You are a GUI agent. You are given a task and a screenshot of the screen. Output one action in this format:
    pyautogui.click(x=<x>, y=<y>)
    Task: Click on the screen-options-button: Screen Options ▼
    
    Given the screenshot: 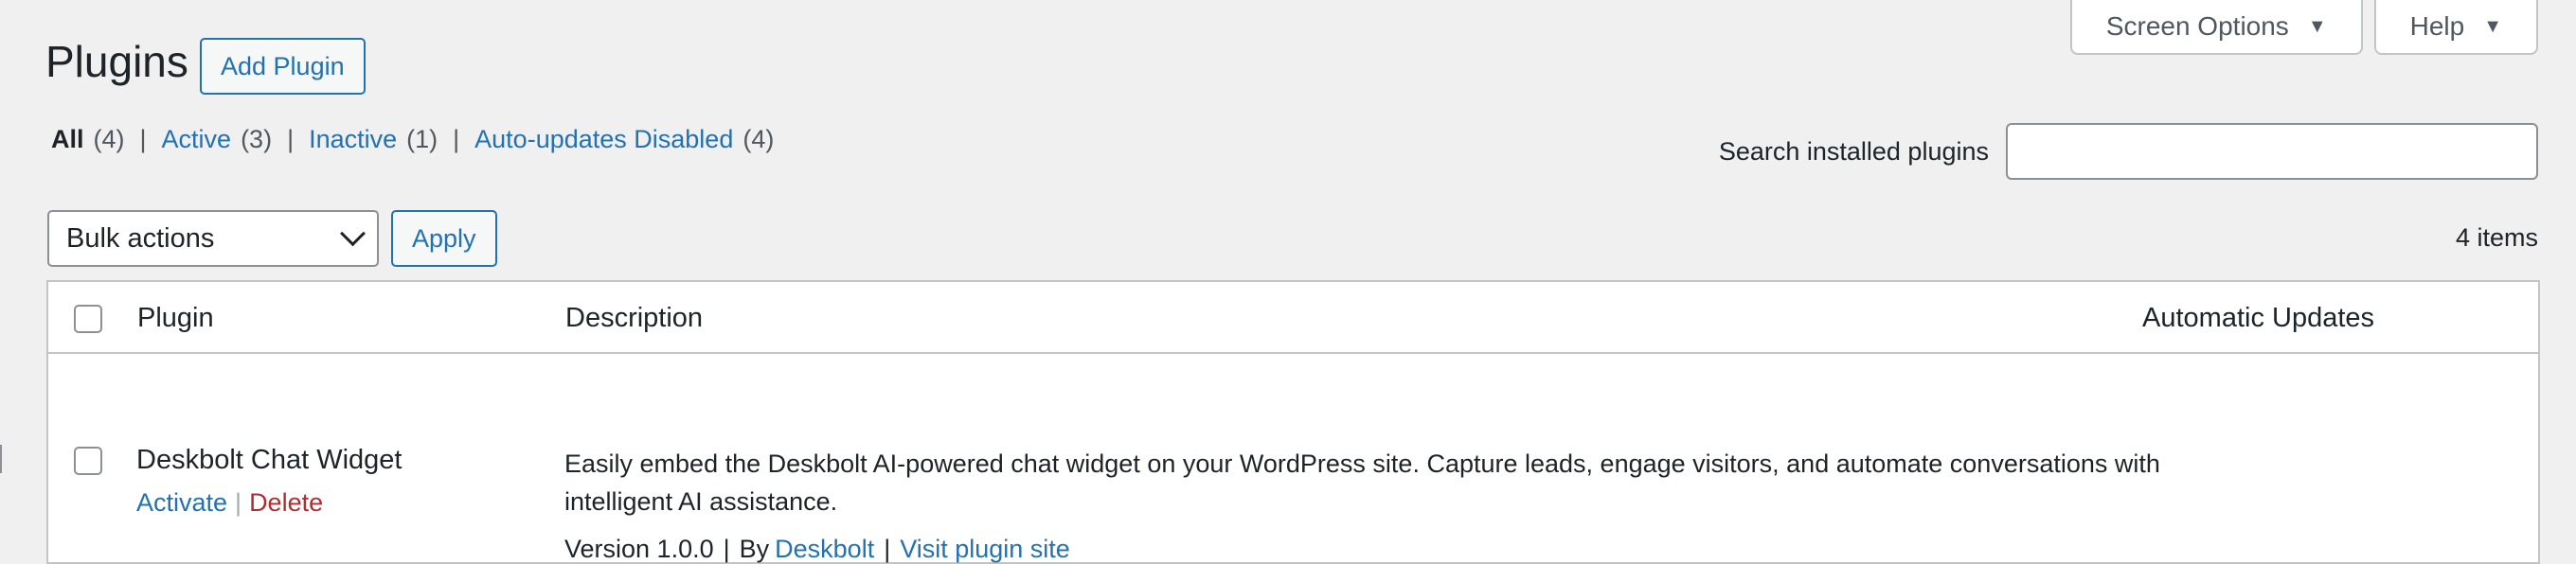 What is the action you would take?
    pyautogui.click(x=2216, y=27)
    